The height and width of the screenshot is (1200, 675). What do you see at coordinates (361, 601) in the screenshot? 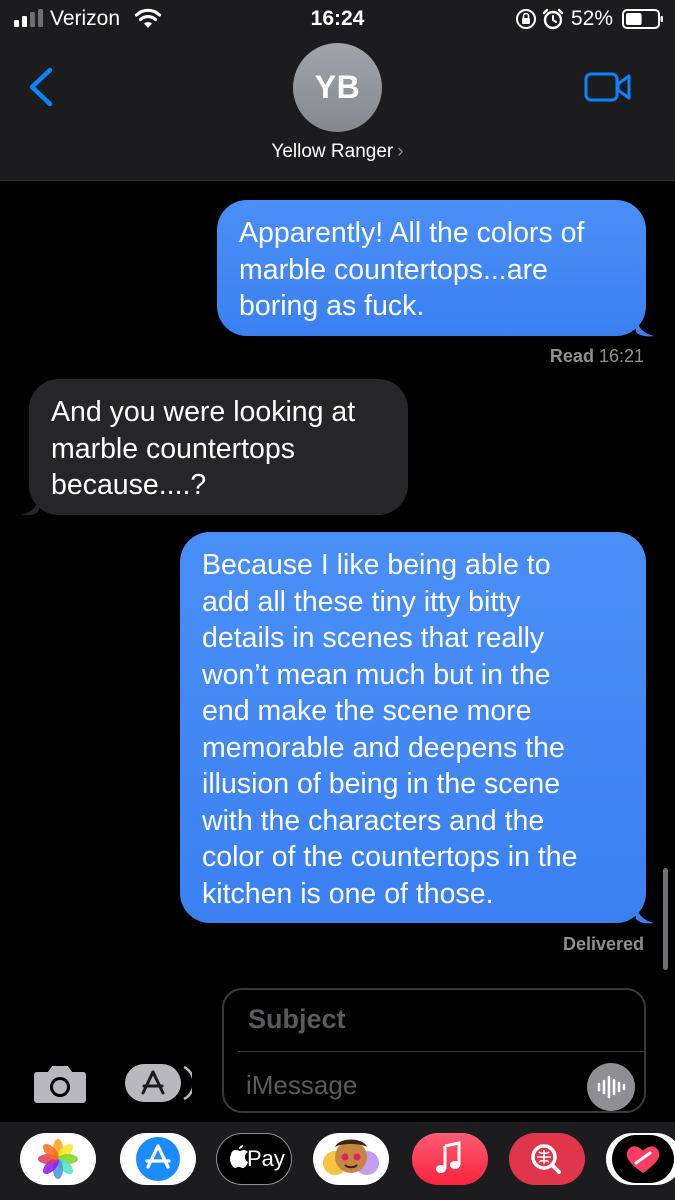
I see `message-line: add all these tiny itty bitty` at bounding box center [361, 601].